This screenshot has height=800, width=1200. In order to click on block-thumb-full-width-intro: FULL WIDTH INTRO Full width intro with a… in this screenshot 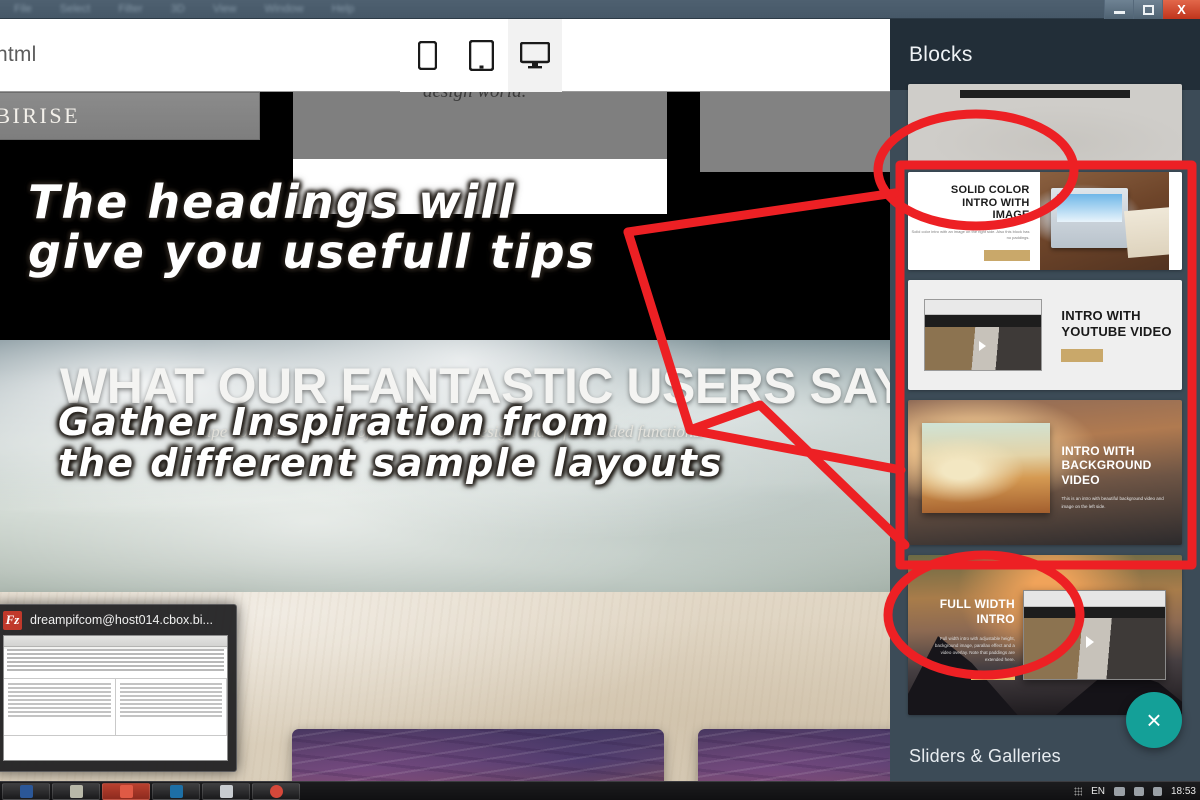, I will do `click(1045, 635)`.